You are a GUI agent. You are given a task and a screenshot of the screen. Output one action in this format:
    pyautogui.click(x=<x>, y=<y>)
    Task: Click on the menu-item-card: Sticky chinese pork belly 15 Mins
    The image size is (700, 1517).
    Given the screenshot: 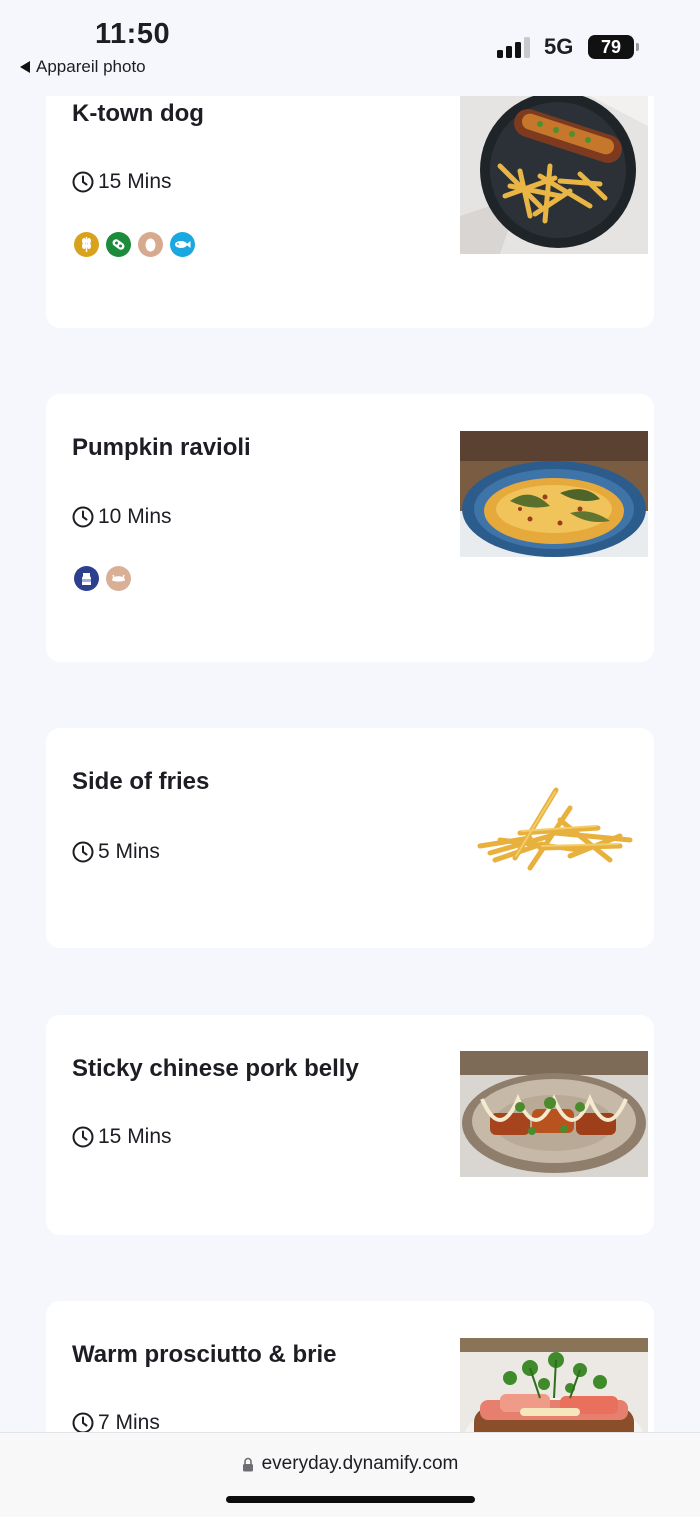 What is the action you would take?
    pyautogui.click(x=350, y=1125)
    